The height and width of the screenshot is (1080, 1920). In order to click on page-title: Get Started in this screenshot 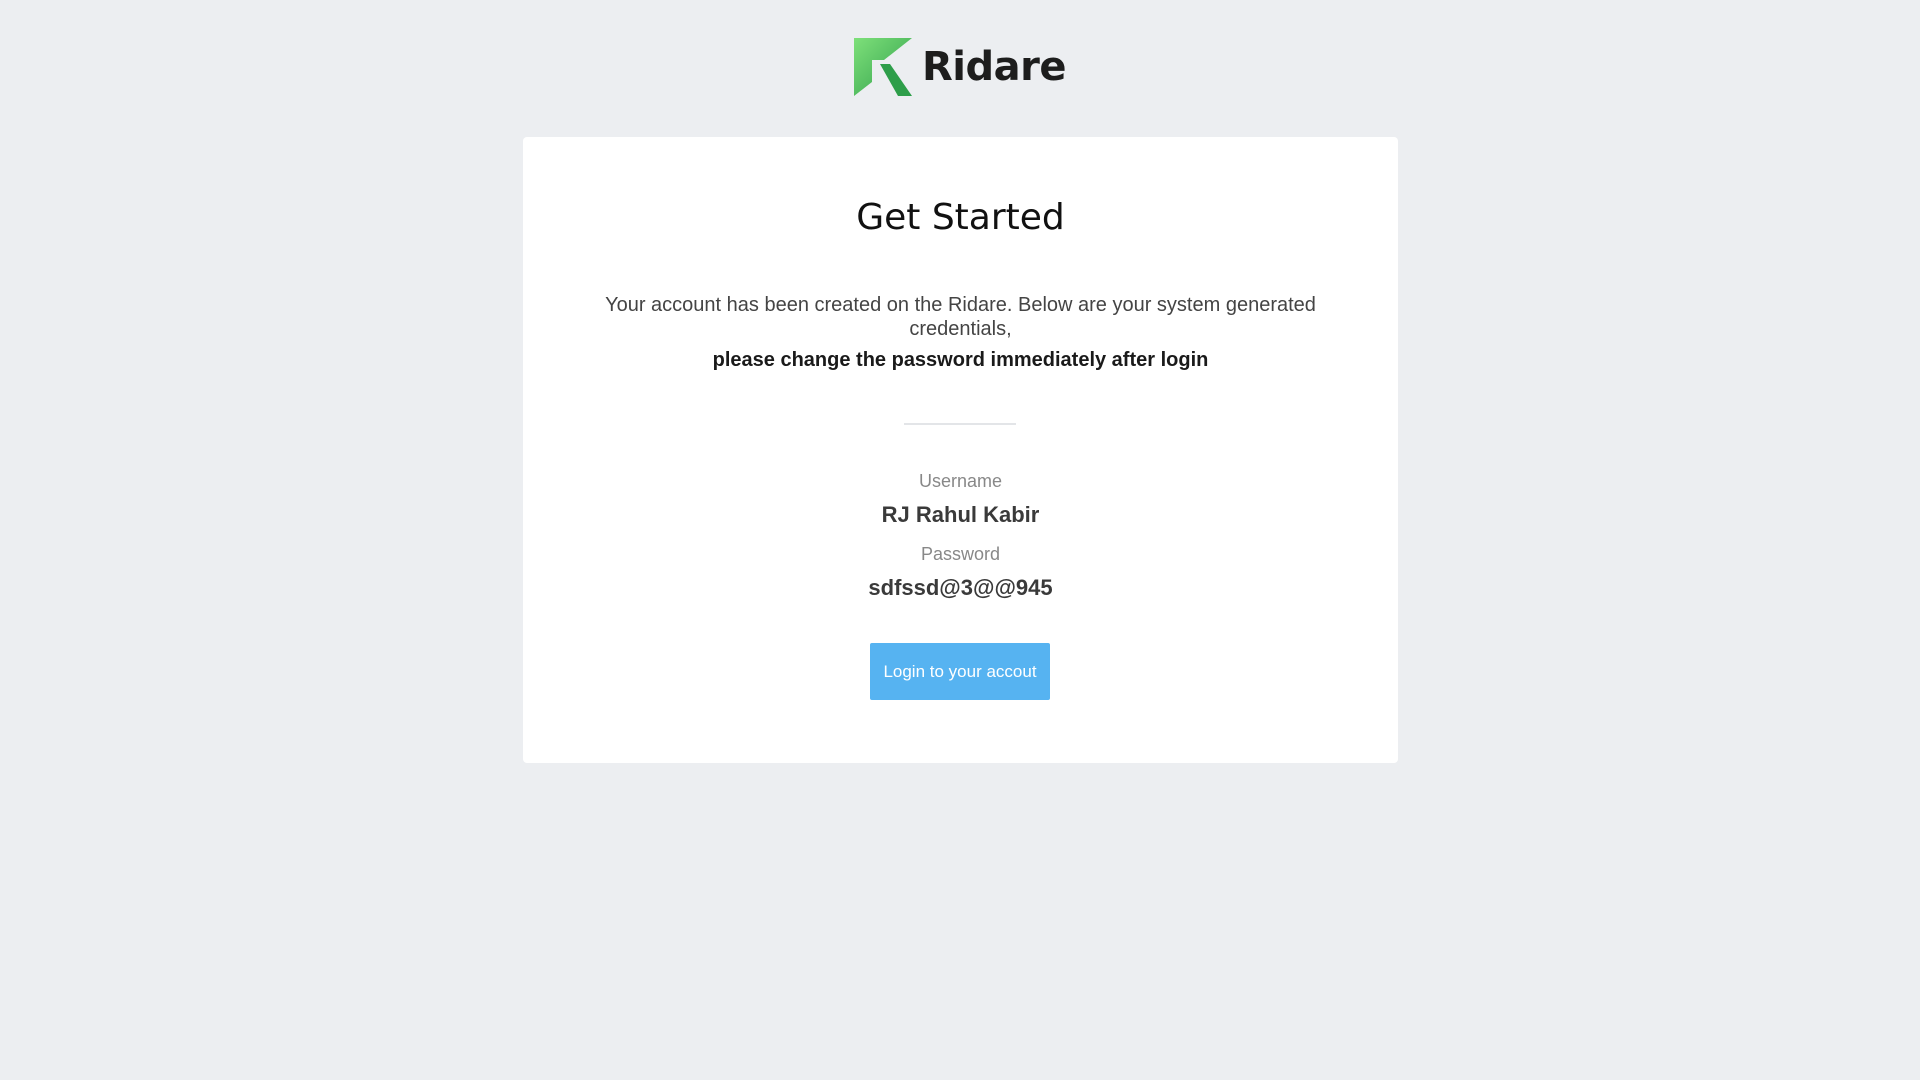, I will do `click(960, 217)`.